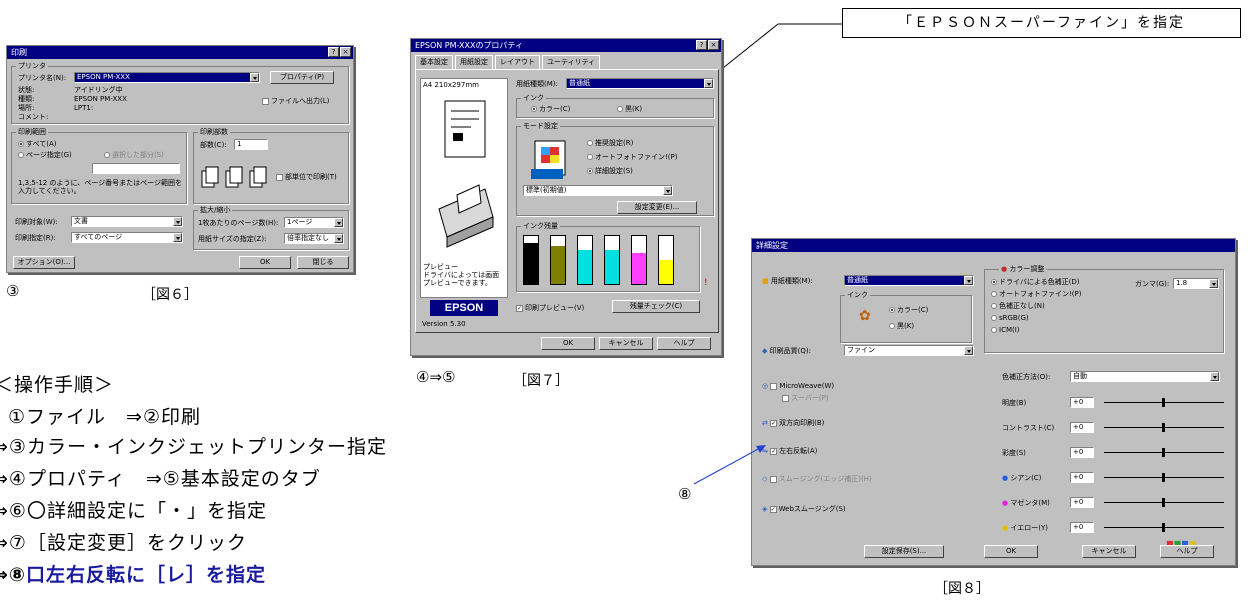 The image size is (1254, 605). Describe the element at coordinates (1027, 269) in the screenshot. I see `color-group-label: カラー調整` at that location.